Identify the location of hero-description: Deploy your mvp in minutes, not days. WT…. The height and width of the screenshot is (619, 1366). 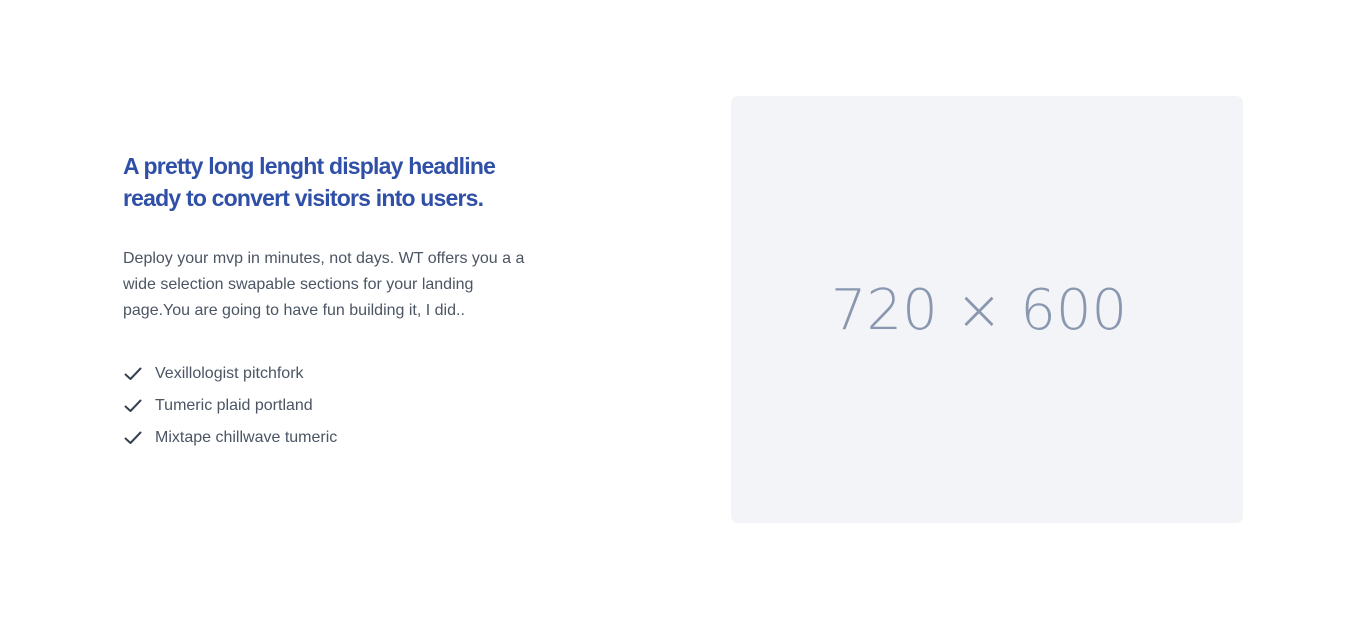
(343, 285).